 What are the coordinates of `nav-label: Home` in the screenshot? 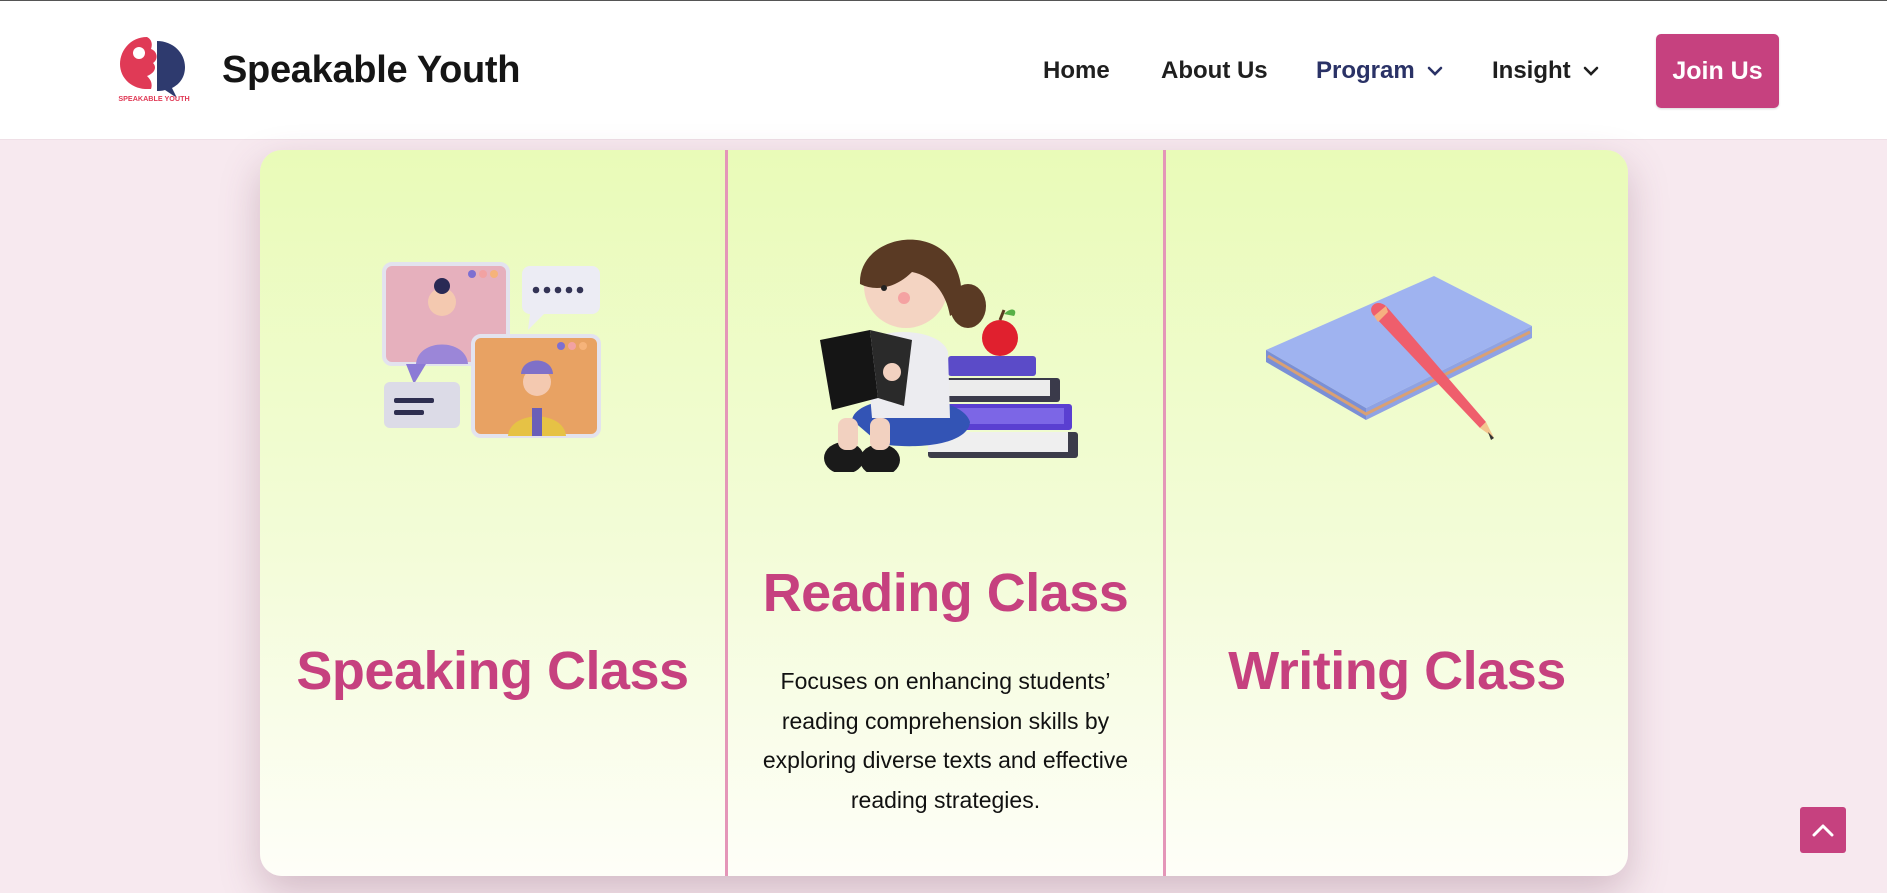 It's located at (1076, 70).